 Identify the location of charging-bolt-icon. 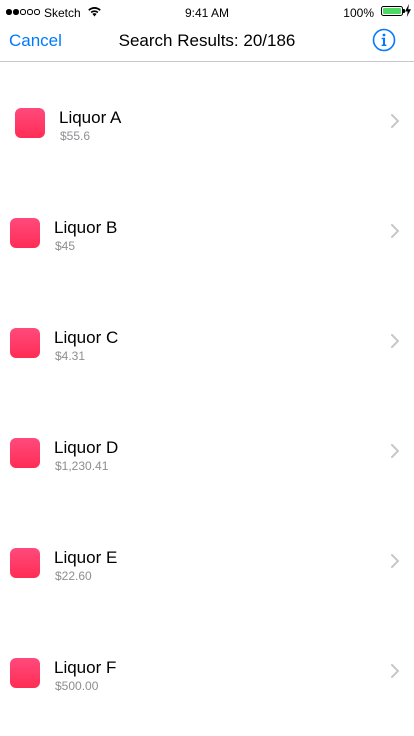
(408, 10).